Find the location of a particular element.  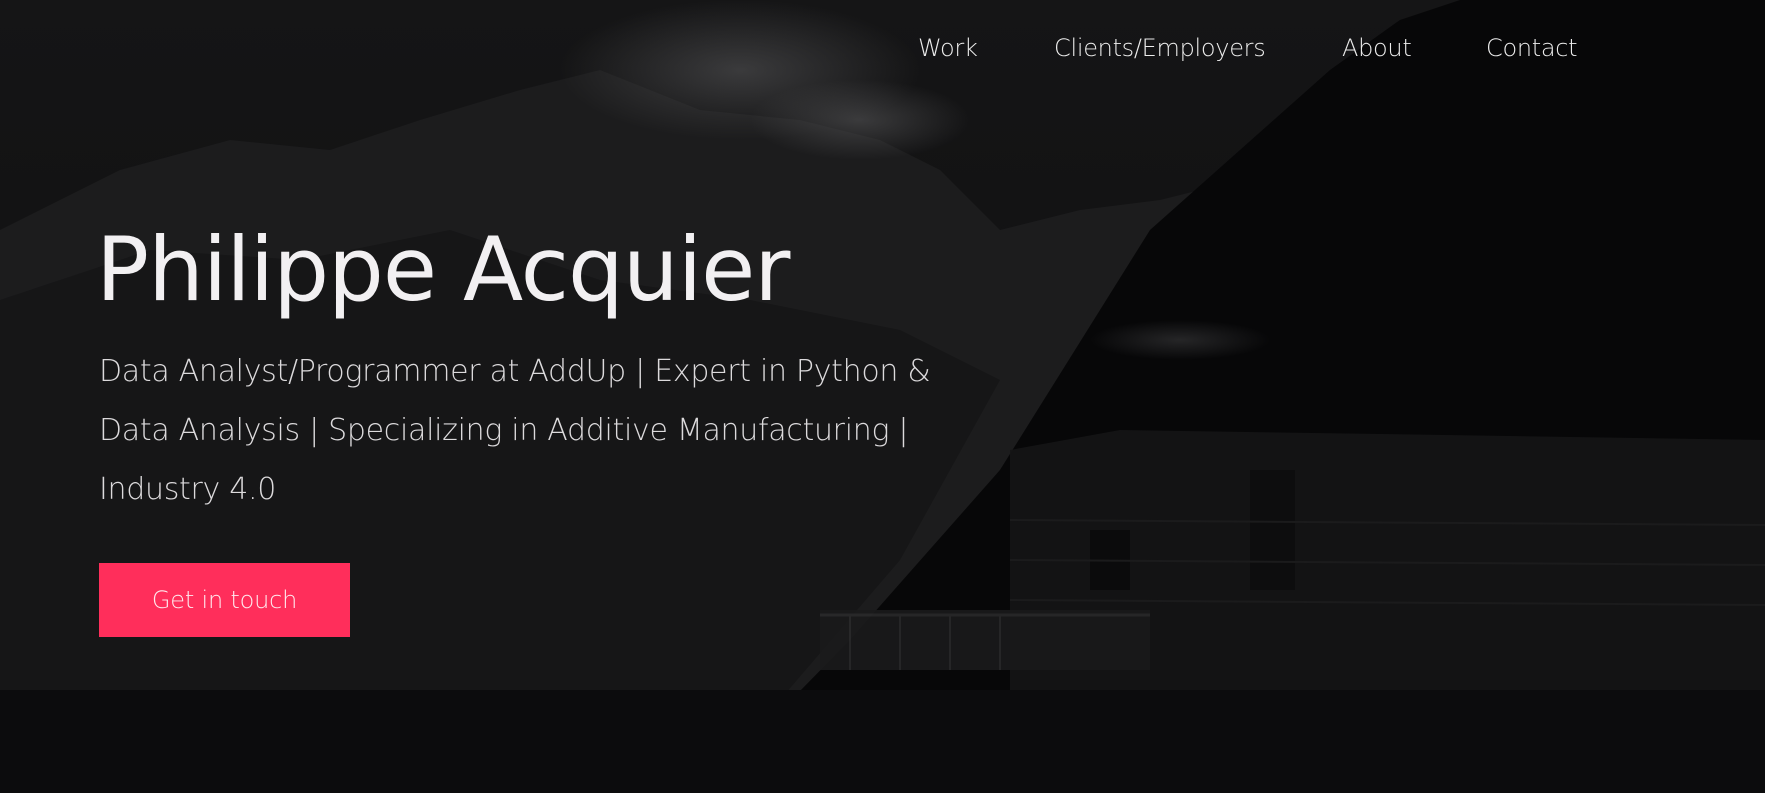

nav-item-clients-employers: Clients/Employers is located at coordinates (1160, 48).